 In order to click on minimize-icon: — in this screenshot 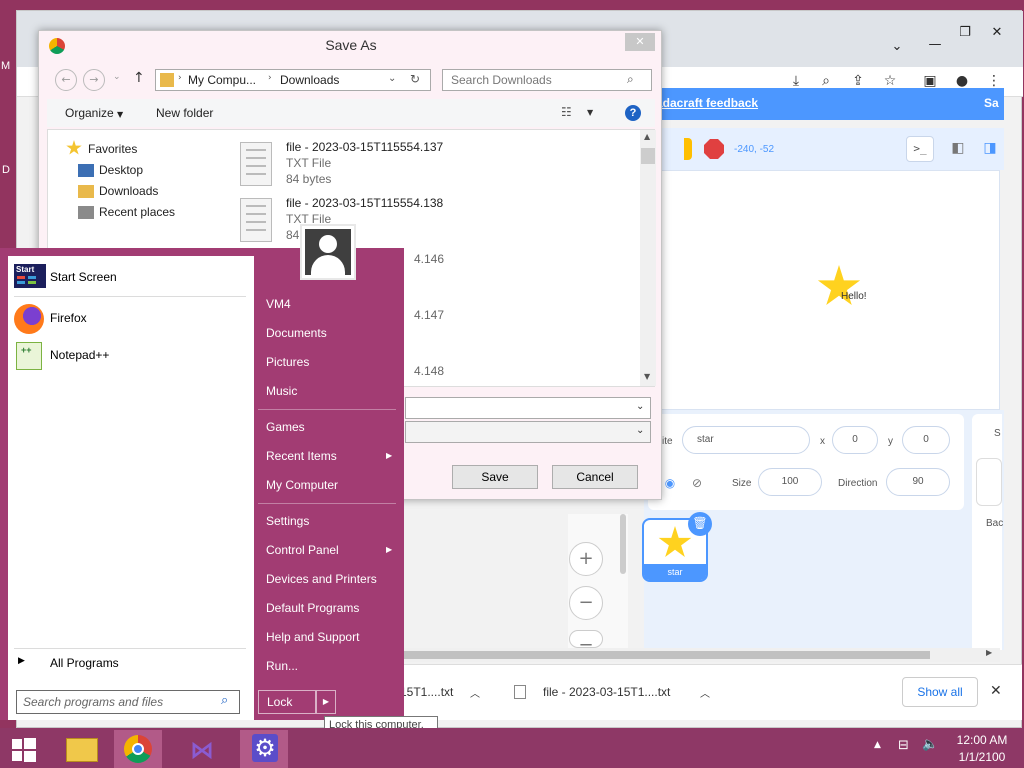, I will do `click(935, 46)`.